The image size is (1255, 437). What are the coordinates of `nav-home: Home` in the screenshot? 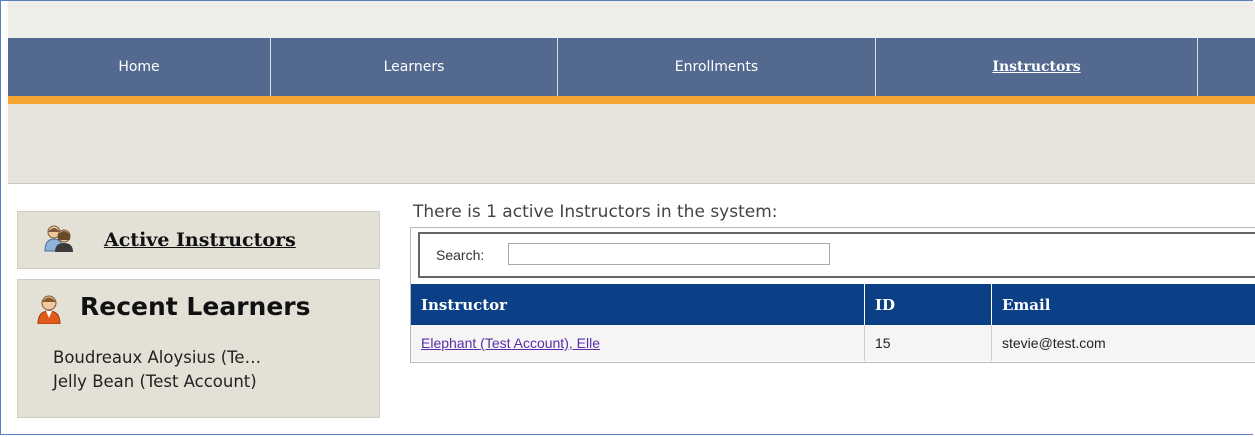 It's located at (139, 67).